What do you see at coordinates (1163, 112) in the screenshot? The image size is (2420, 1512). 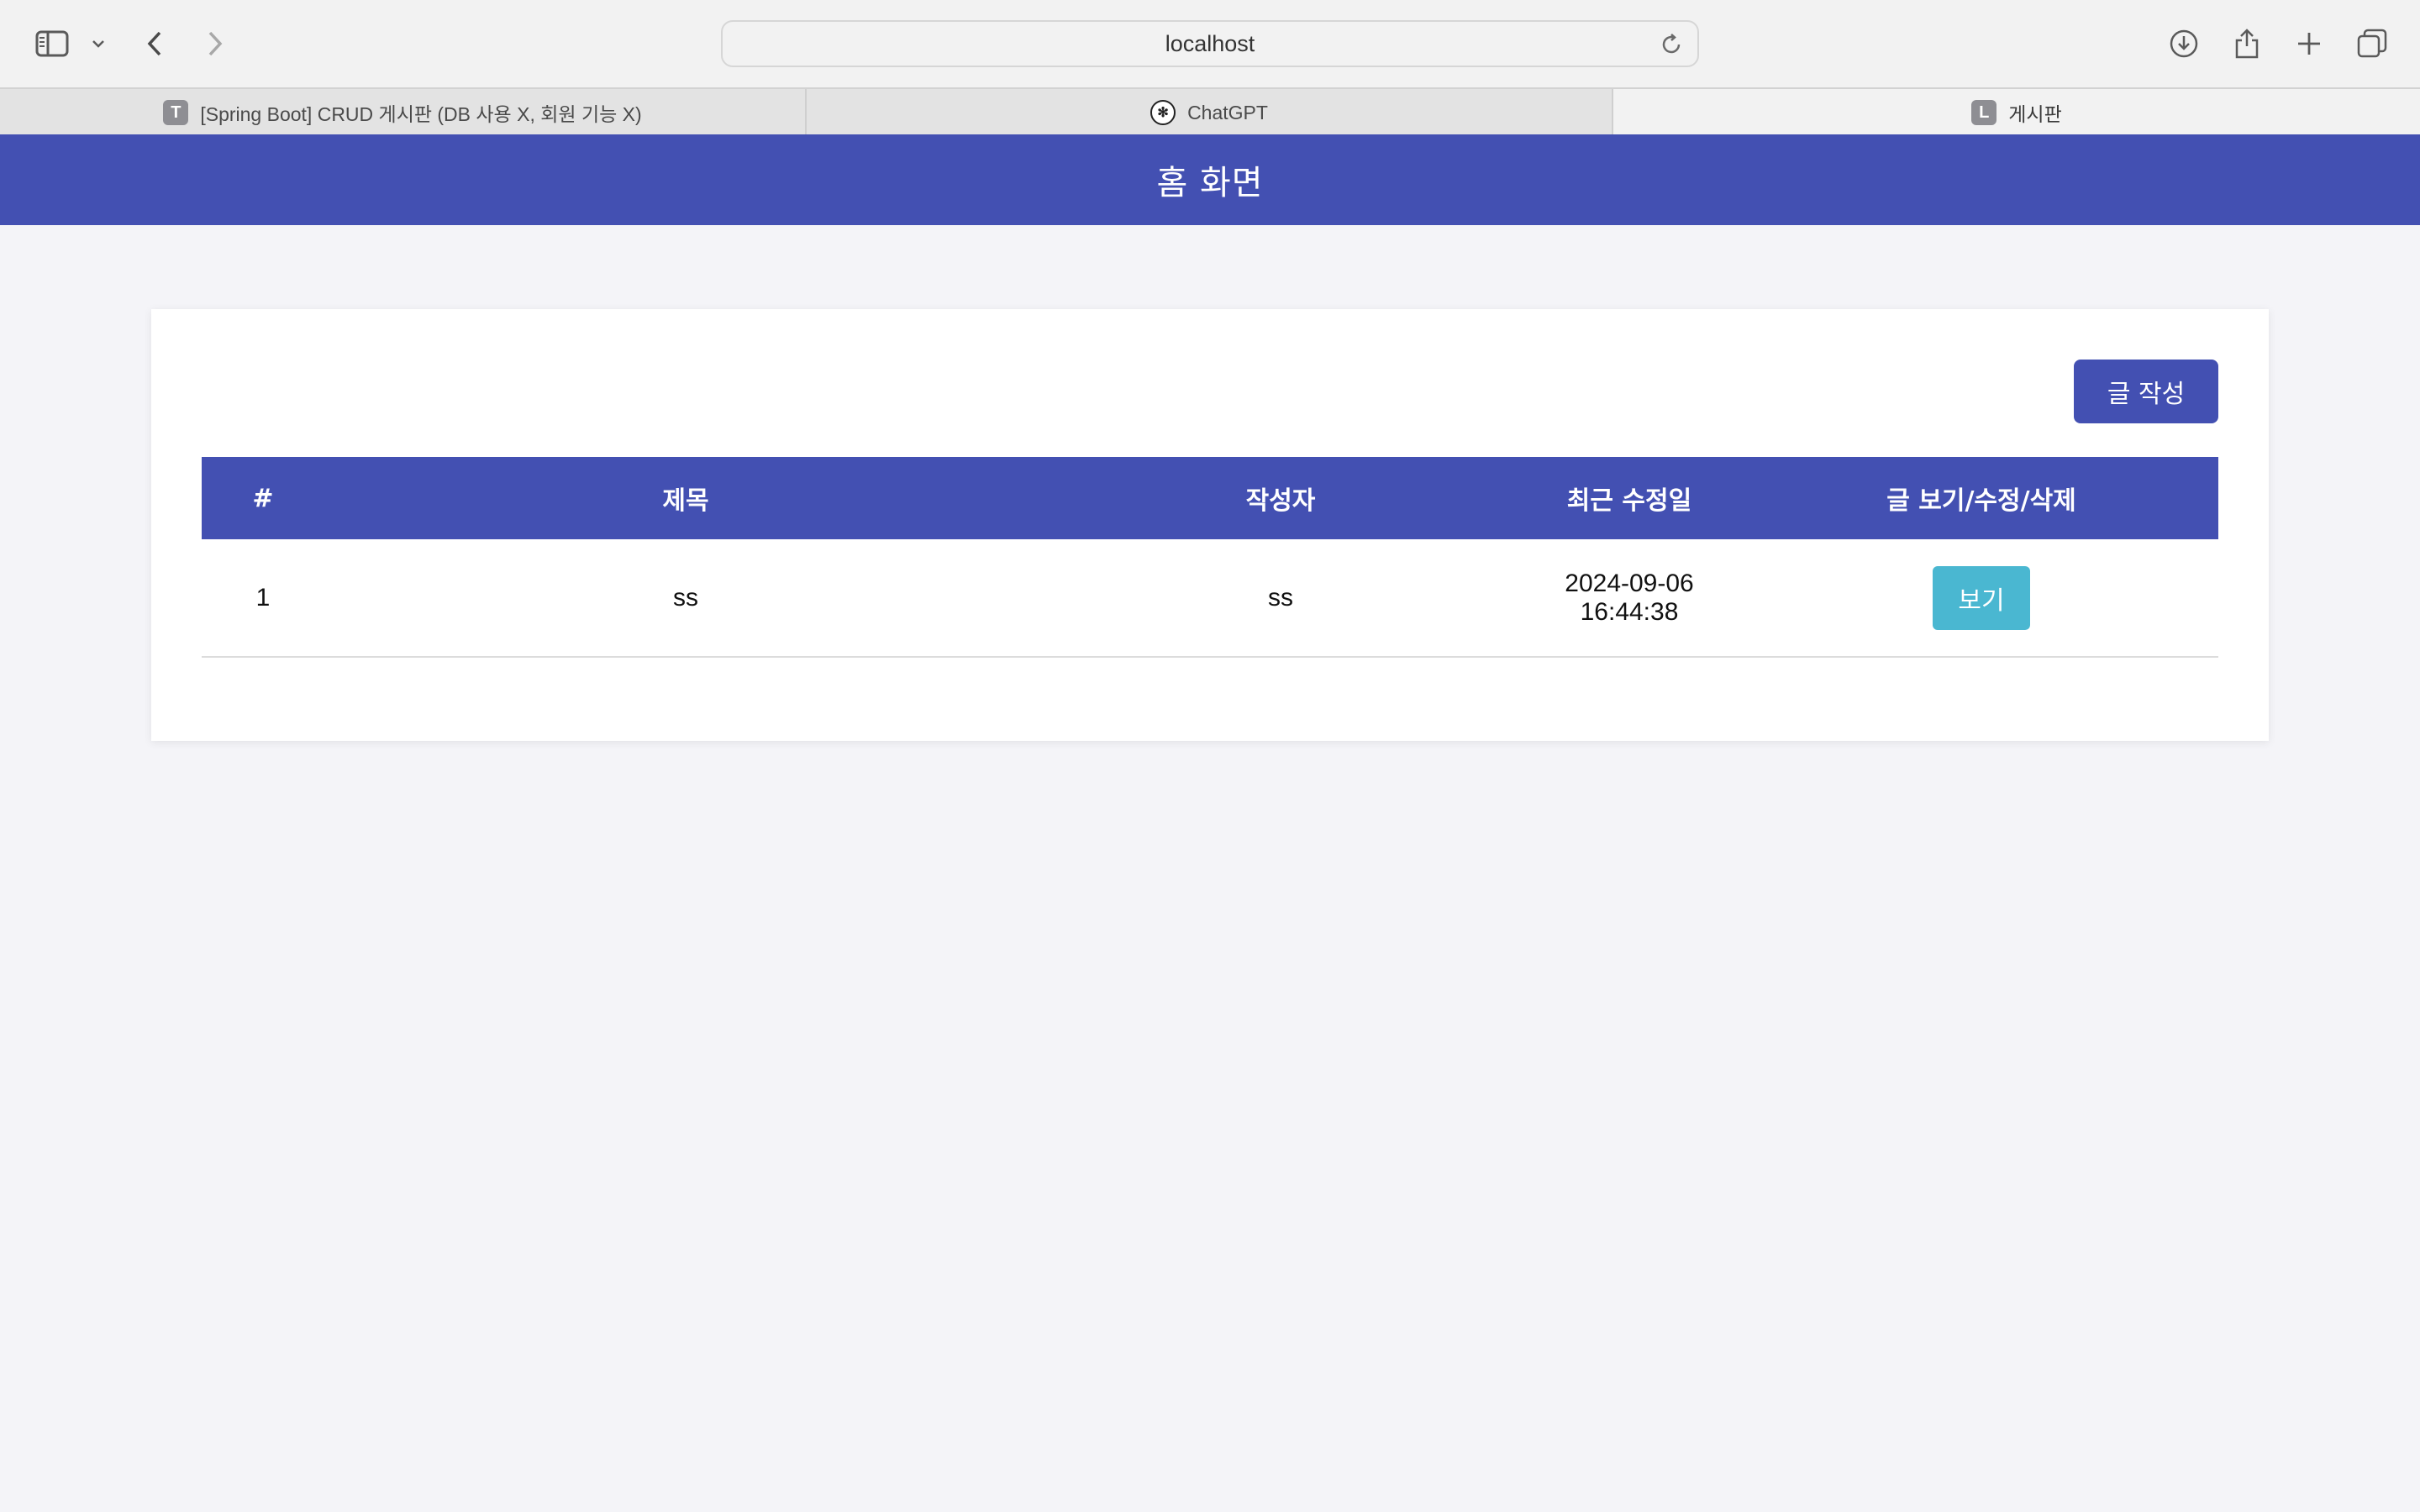 I see `chatgpt-icon: ✻` at bounding box center [1163, 112].